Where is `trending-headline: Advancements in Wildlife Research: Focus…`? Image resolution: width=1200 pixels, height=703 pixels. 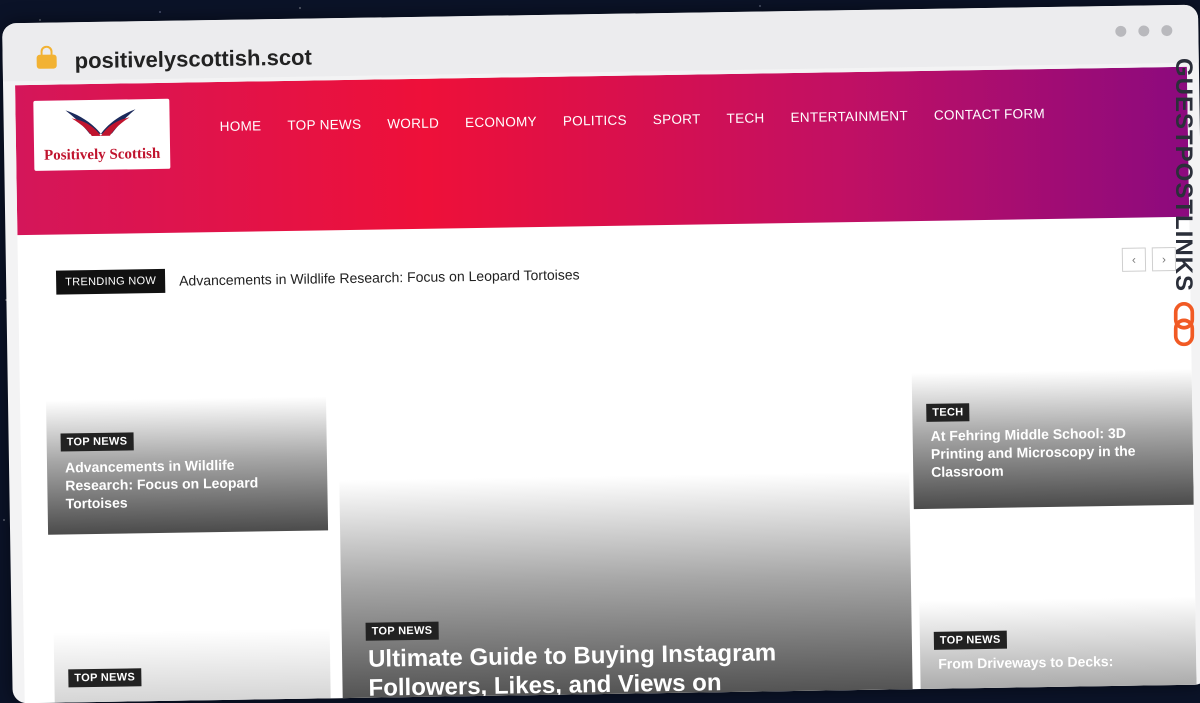 trending-headline: Advancements in Wildlife Research: Focus… is located at coordinates (379, 277).